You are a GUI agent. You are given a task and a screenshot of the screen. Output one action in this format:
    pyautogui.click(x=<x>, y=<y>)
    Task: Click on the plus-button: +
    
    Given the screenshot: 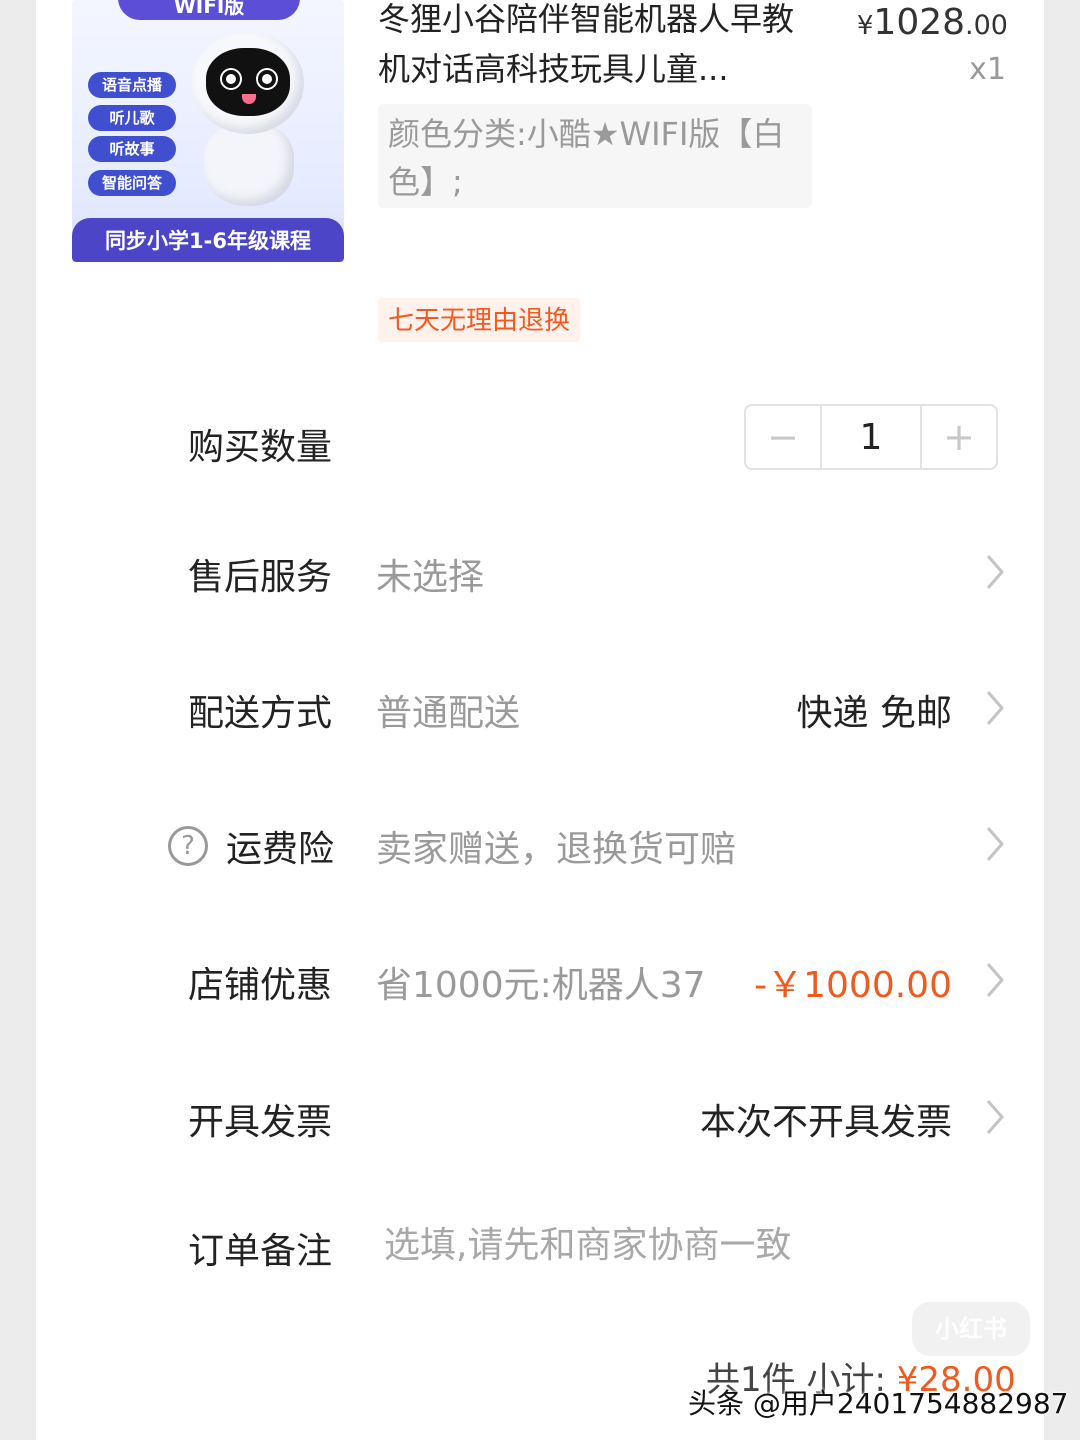 What is the action you would take?
    pyautogui.click(x=959, y=437)
    